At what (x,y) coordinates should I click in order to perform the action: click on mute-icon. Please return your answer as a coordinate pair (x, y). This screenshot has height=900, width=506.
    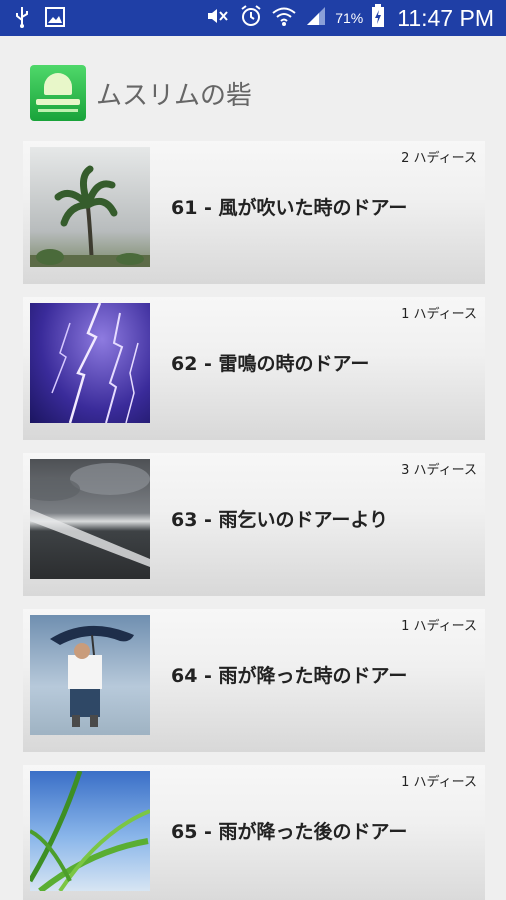
    Looking at the image, I should click on (218, 18).